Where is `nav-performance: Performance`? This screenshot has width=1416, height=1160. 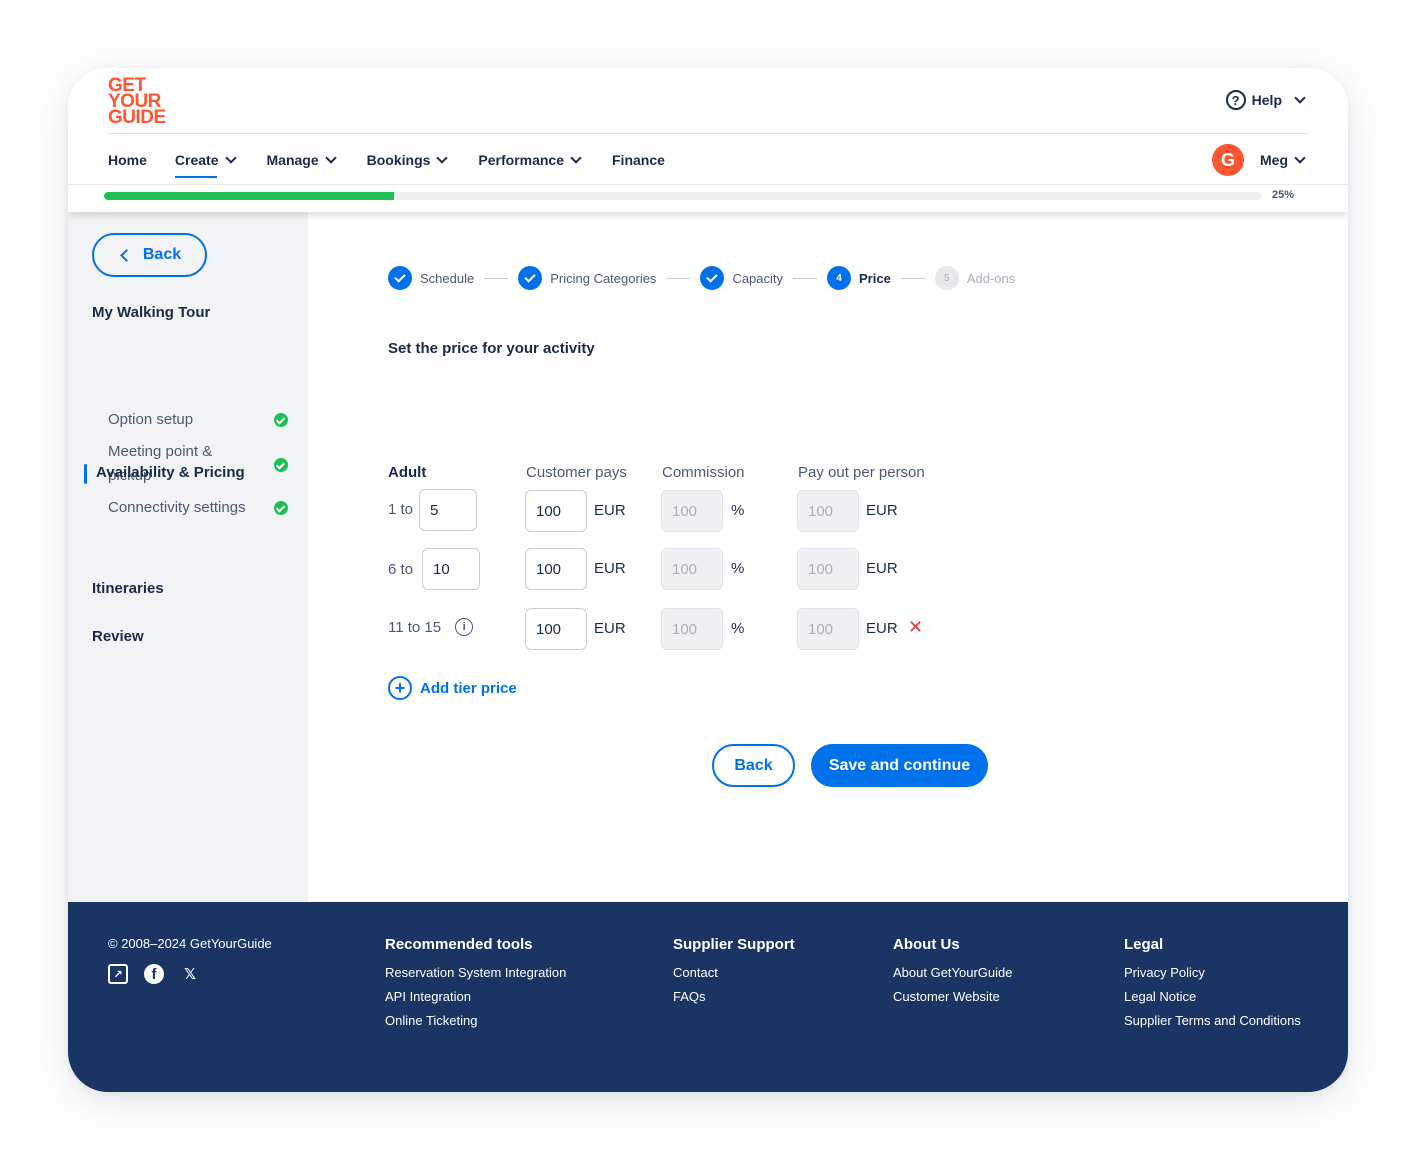
nav-performance: Performance is located at coordinates (531, 160).